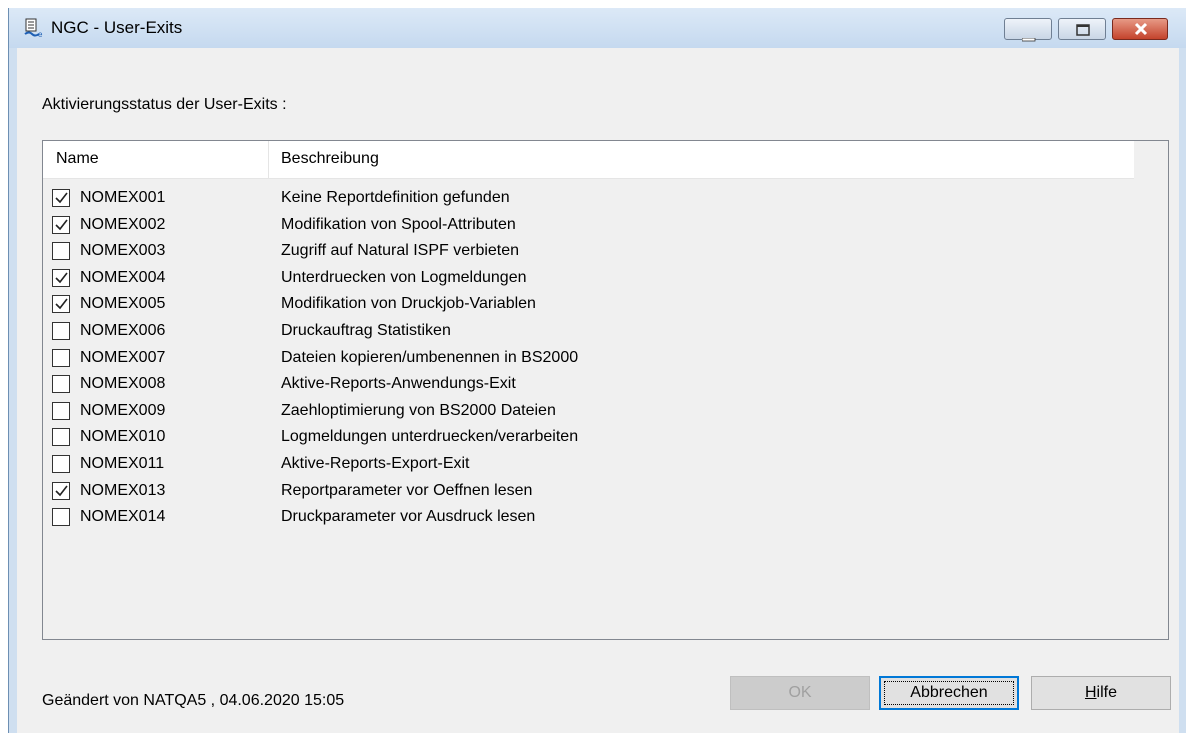 The width and height of the screenshot is (1186, 733). What do you see at coordinates (398, 384) in the screenshot?
I see `row-description: Aktive-Reports-Anwendungs-Exit` at bounding box center [398, 384].